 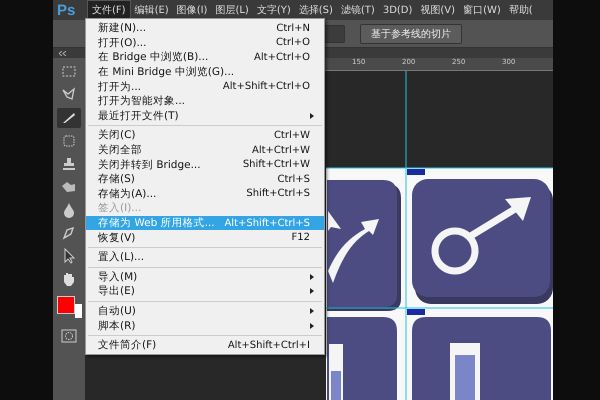 I want to click on shortcut-label: Alt+Ctrl+O, so click(x=282, y=57).